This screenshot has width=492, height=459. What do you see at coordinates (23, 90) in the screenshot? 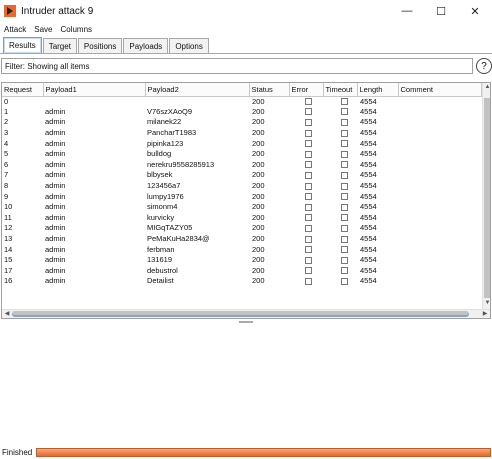
I see `column-header-request: Request` at bounding box center [23, 90].